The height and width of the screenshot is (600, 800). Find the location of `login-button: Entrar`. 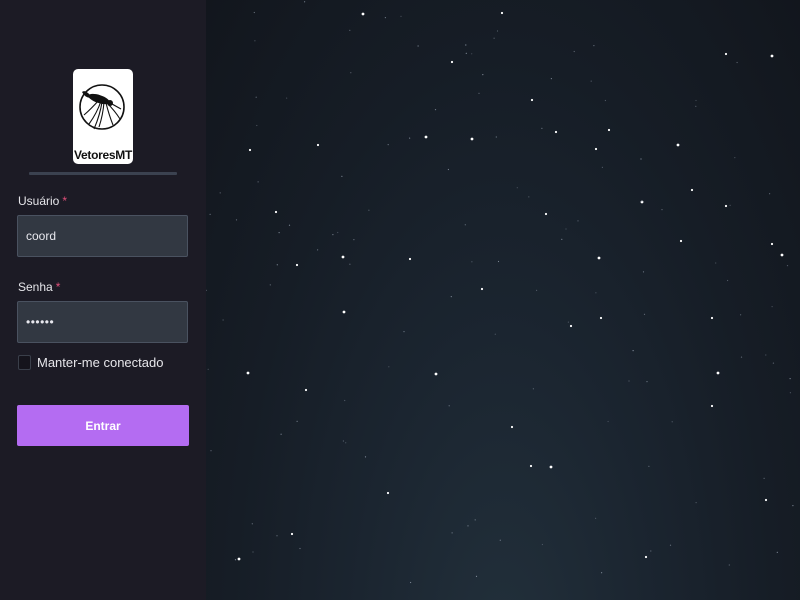

login-button: Entrar is located at coordinates (103, 425).